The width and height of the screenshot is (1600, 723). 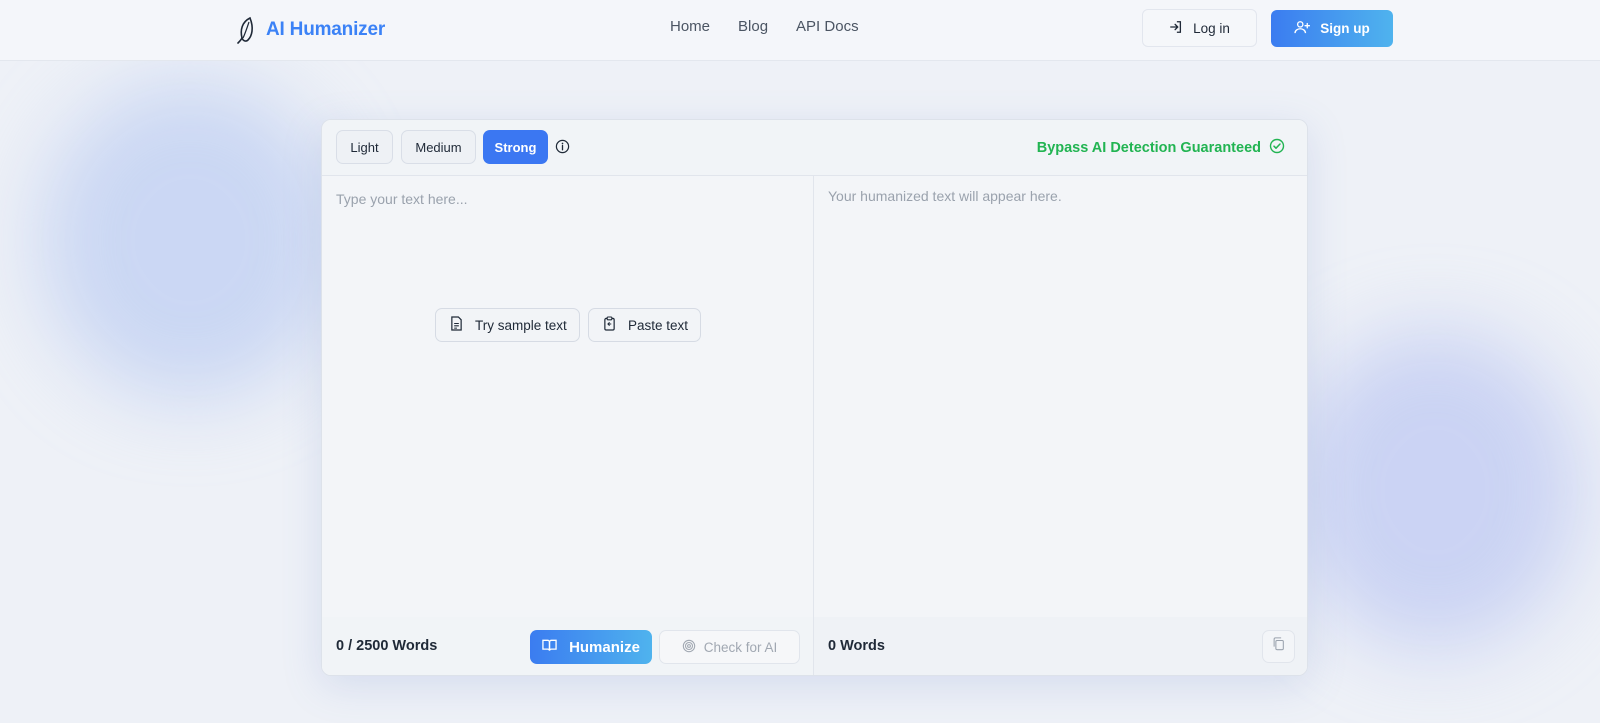 What do you see at coordinates (326, 29) in the screenshot?
I see `brand-name: AI Humanizer` at bounding box center [326, 29].